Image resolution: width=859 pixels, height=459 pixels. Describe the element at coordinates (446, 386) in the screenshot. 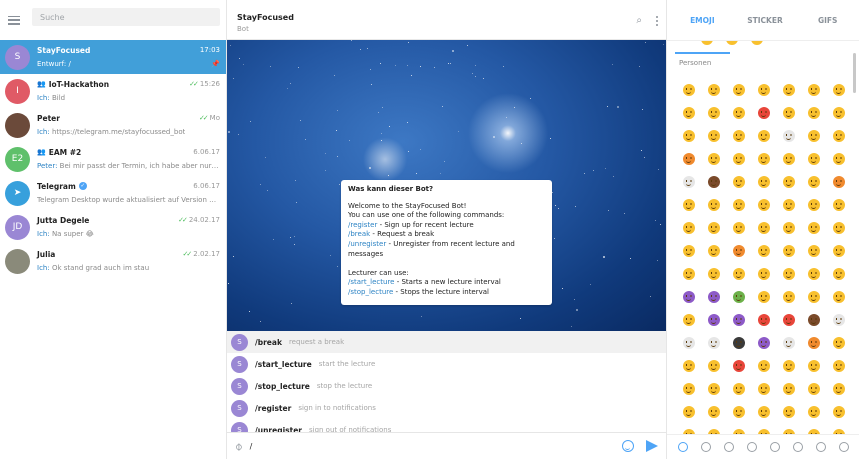

I see `command-suggestion: S/stop_lecture stop the lecture` at that location.